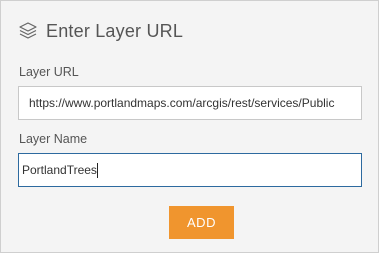 This screenshot has height=253, width=379. Describe the element at coordinates (28, 31) in the screenshot. I see `layers-icon` at that location.